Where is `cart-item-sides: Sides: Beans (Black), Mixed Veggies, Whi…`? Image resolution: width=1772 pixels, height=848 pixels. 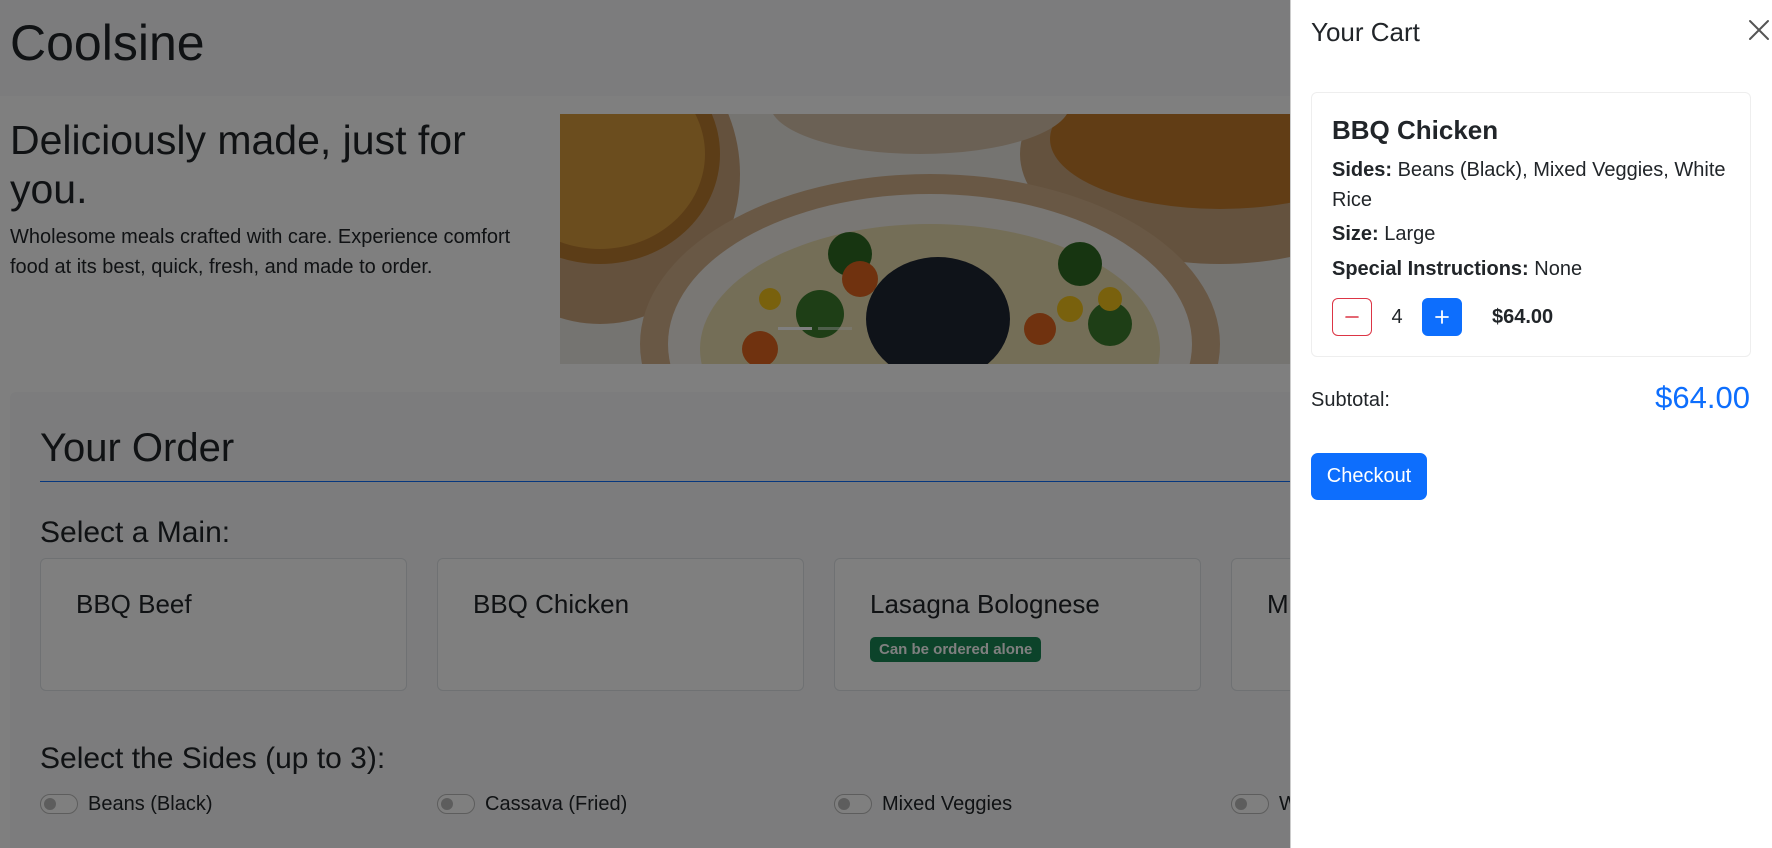
cart-item-sides: Sides: Beans (Black), Mixed Veggies, Whi… is located at coordinates (1532, 185).